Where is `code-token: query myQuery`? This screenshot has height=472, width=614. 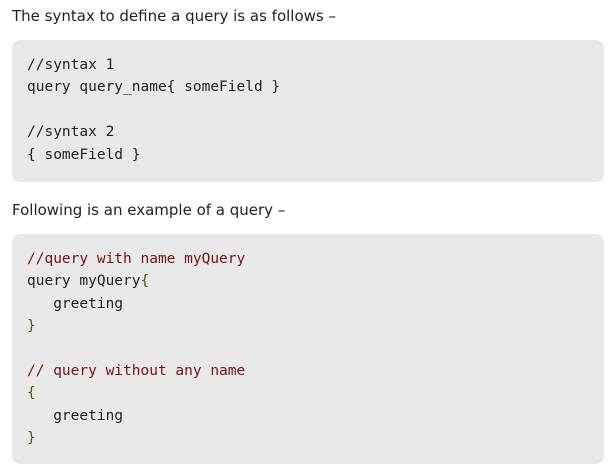
code-token: query myQuery is located at coordinates (84, 281).